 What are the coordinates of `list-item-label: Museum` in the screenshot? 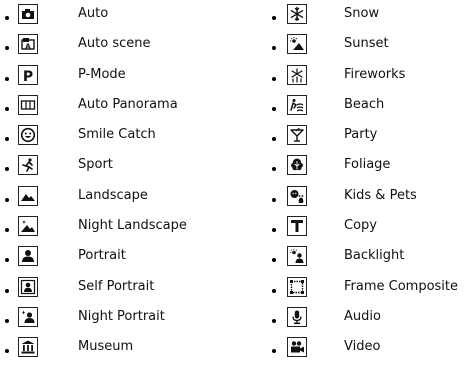 It's located at (106, 347).